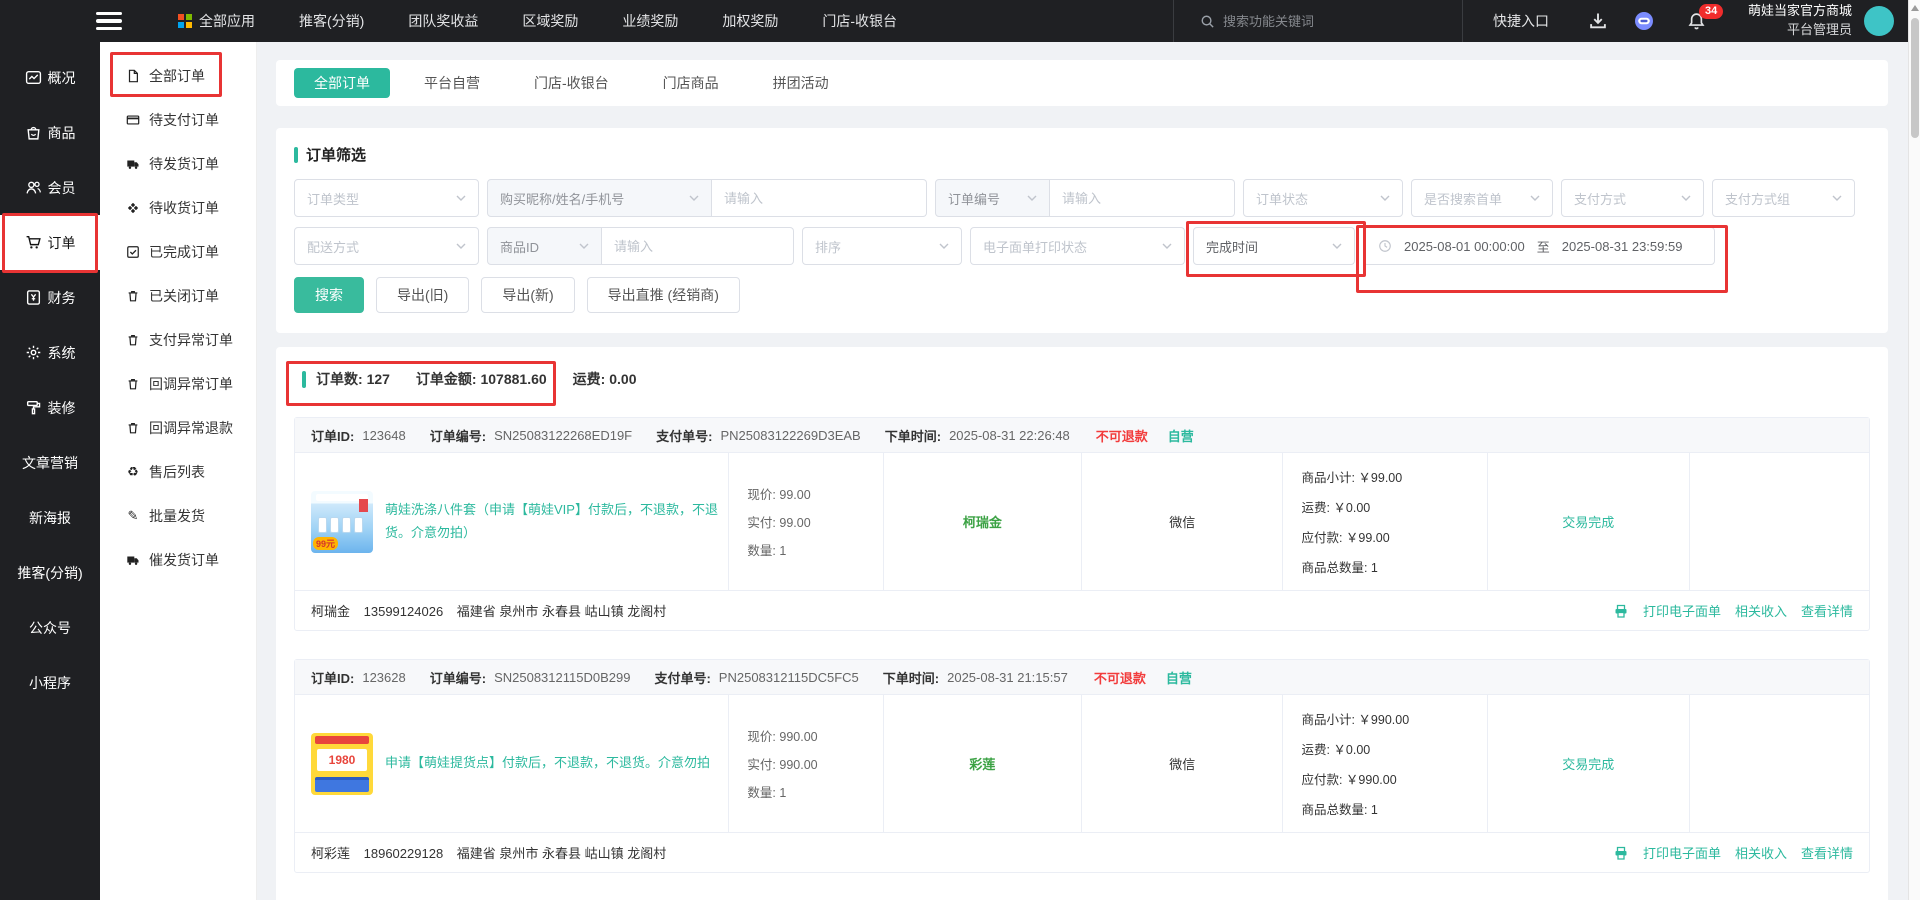  I want to click on submenu-item-aftersale-list: ♻ 售后列表, so click(178, 472).